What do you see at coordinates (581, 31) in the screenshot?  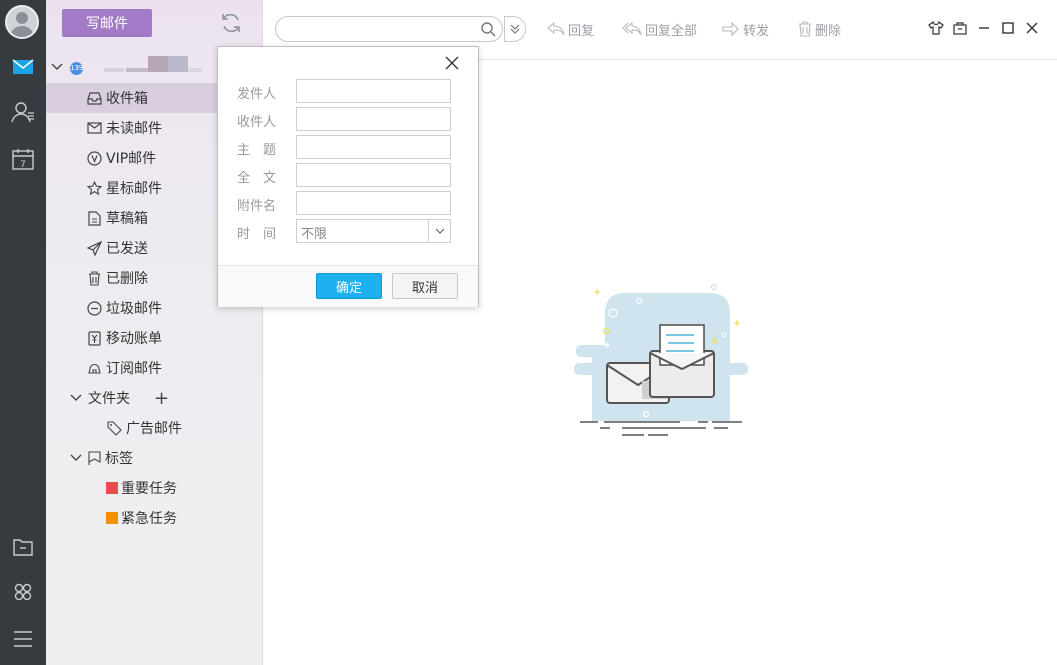 I see `reply-label: 回复` at bounding box center [581, 31].